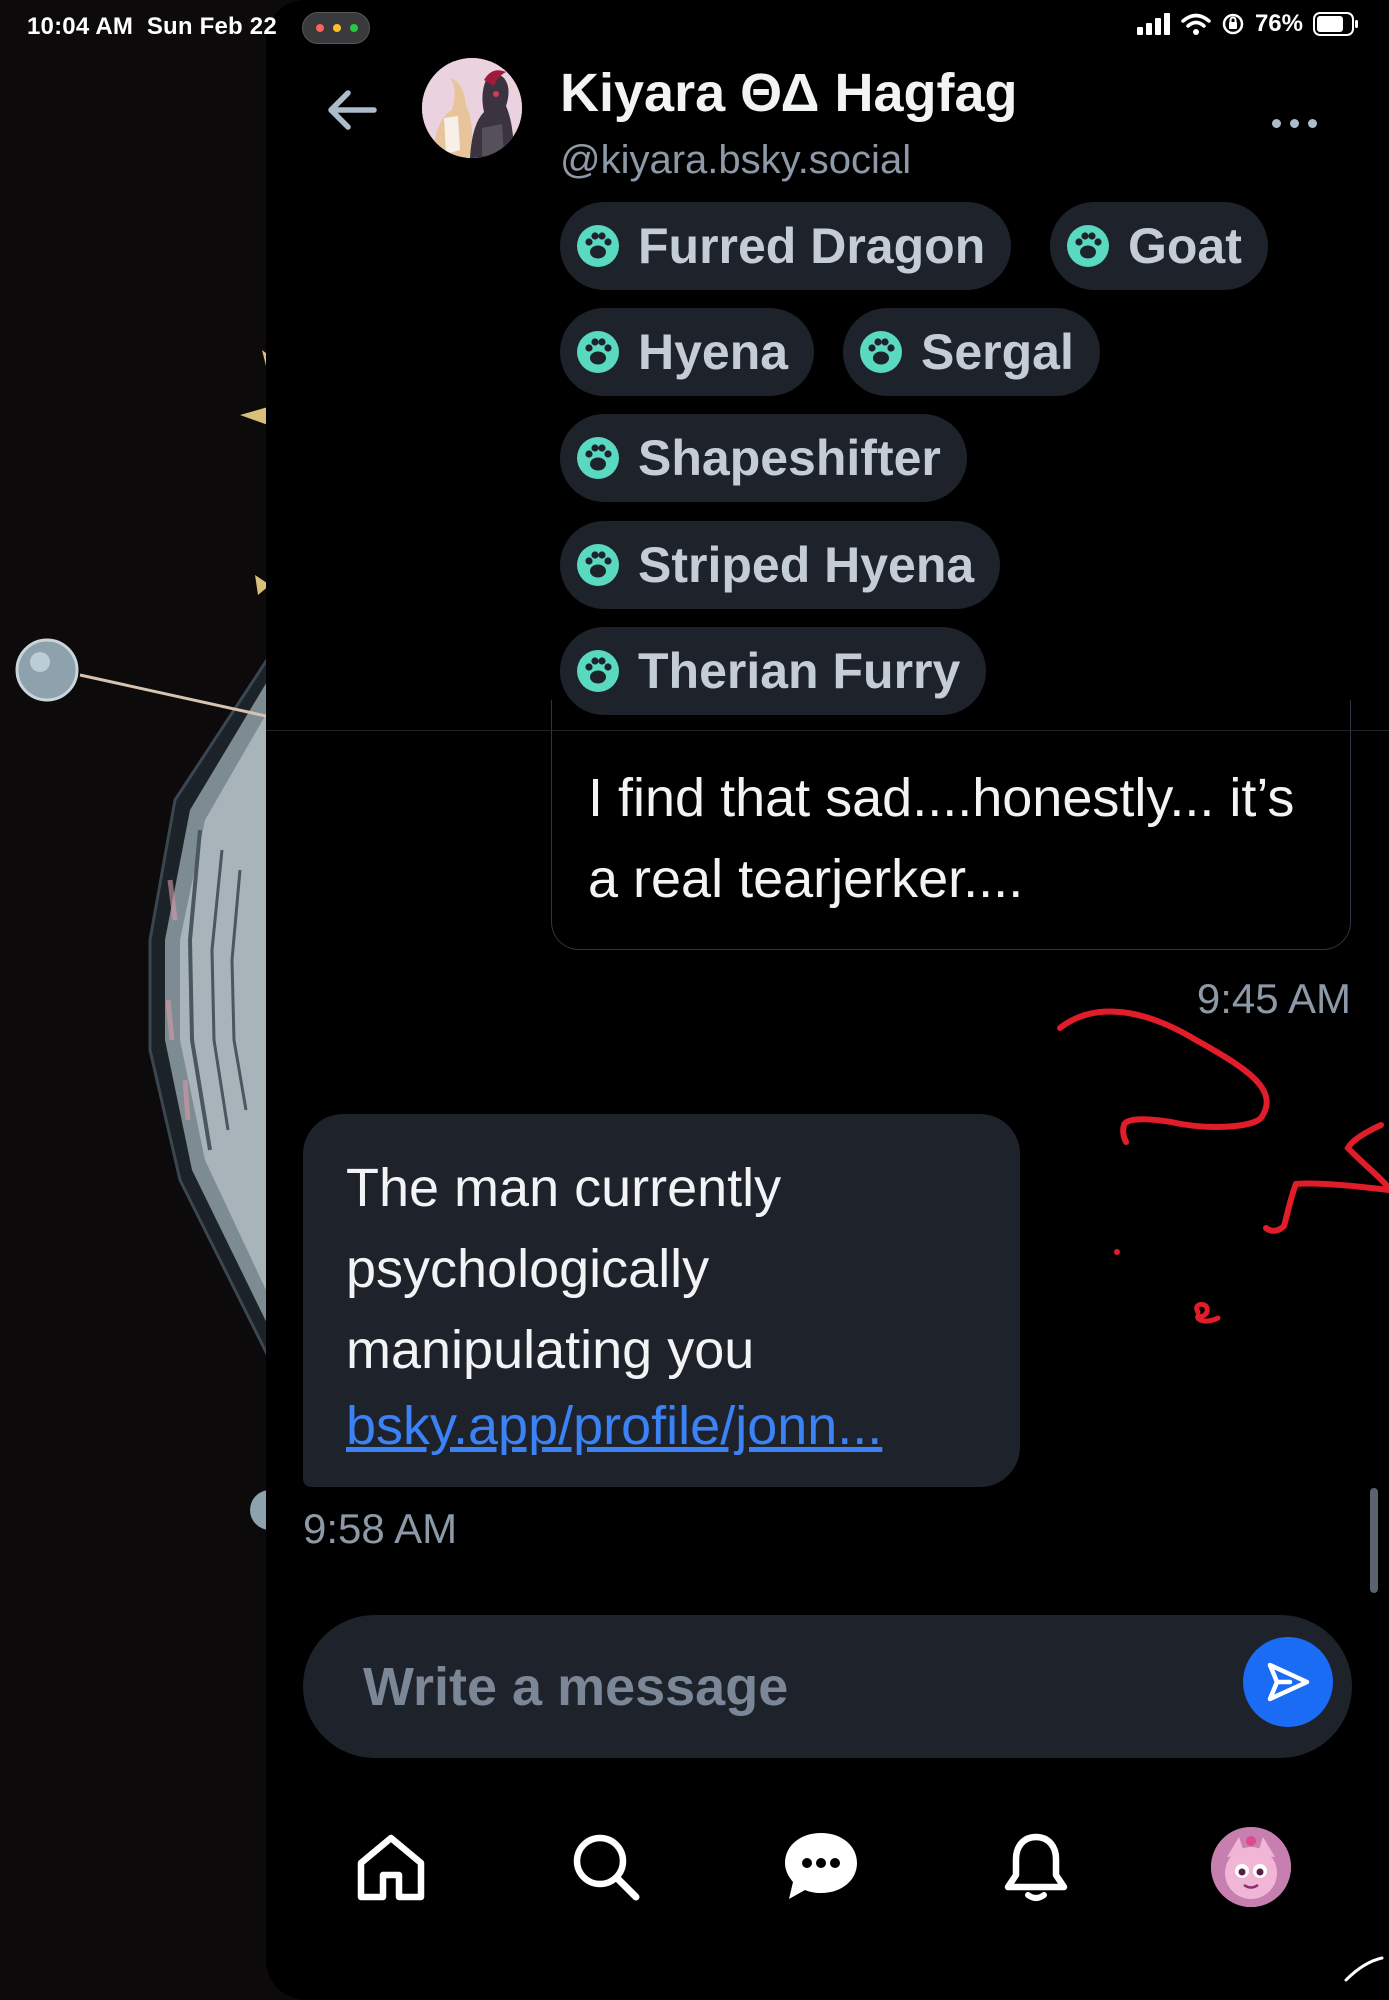  I want to click on tag-striped-hyena: Striped Hyena, so click(780, 565).